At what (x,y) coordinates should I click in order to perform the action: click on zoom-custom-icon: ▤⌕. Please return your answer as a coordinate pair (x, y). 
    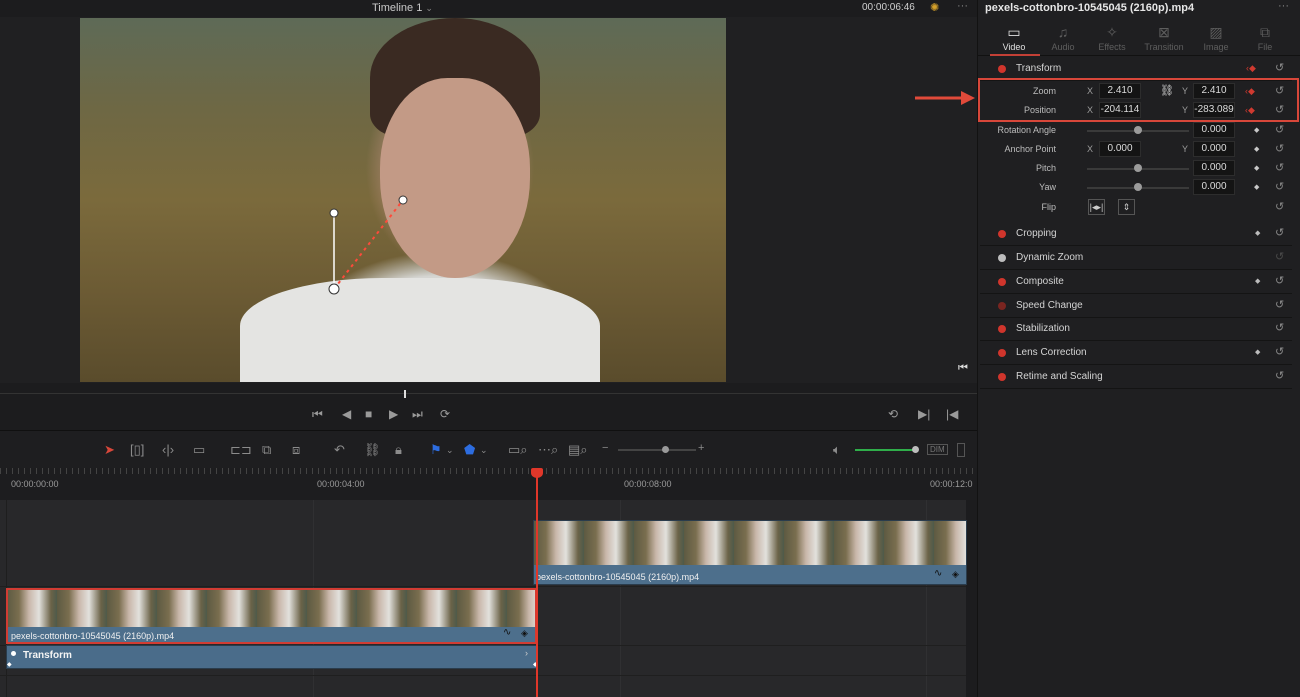
    Looking at the image, I should click on (578, 450).